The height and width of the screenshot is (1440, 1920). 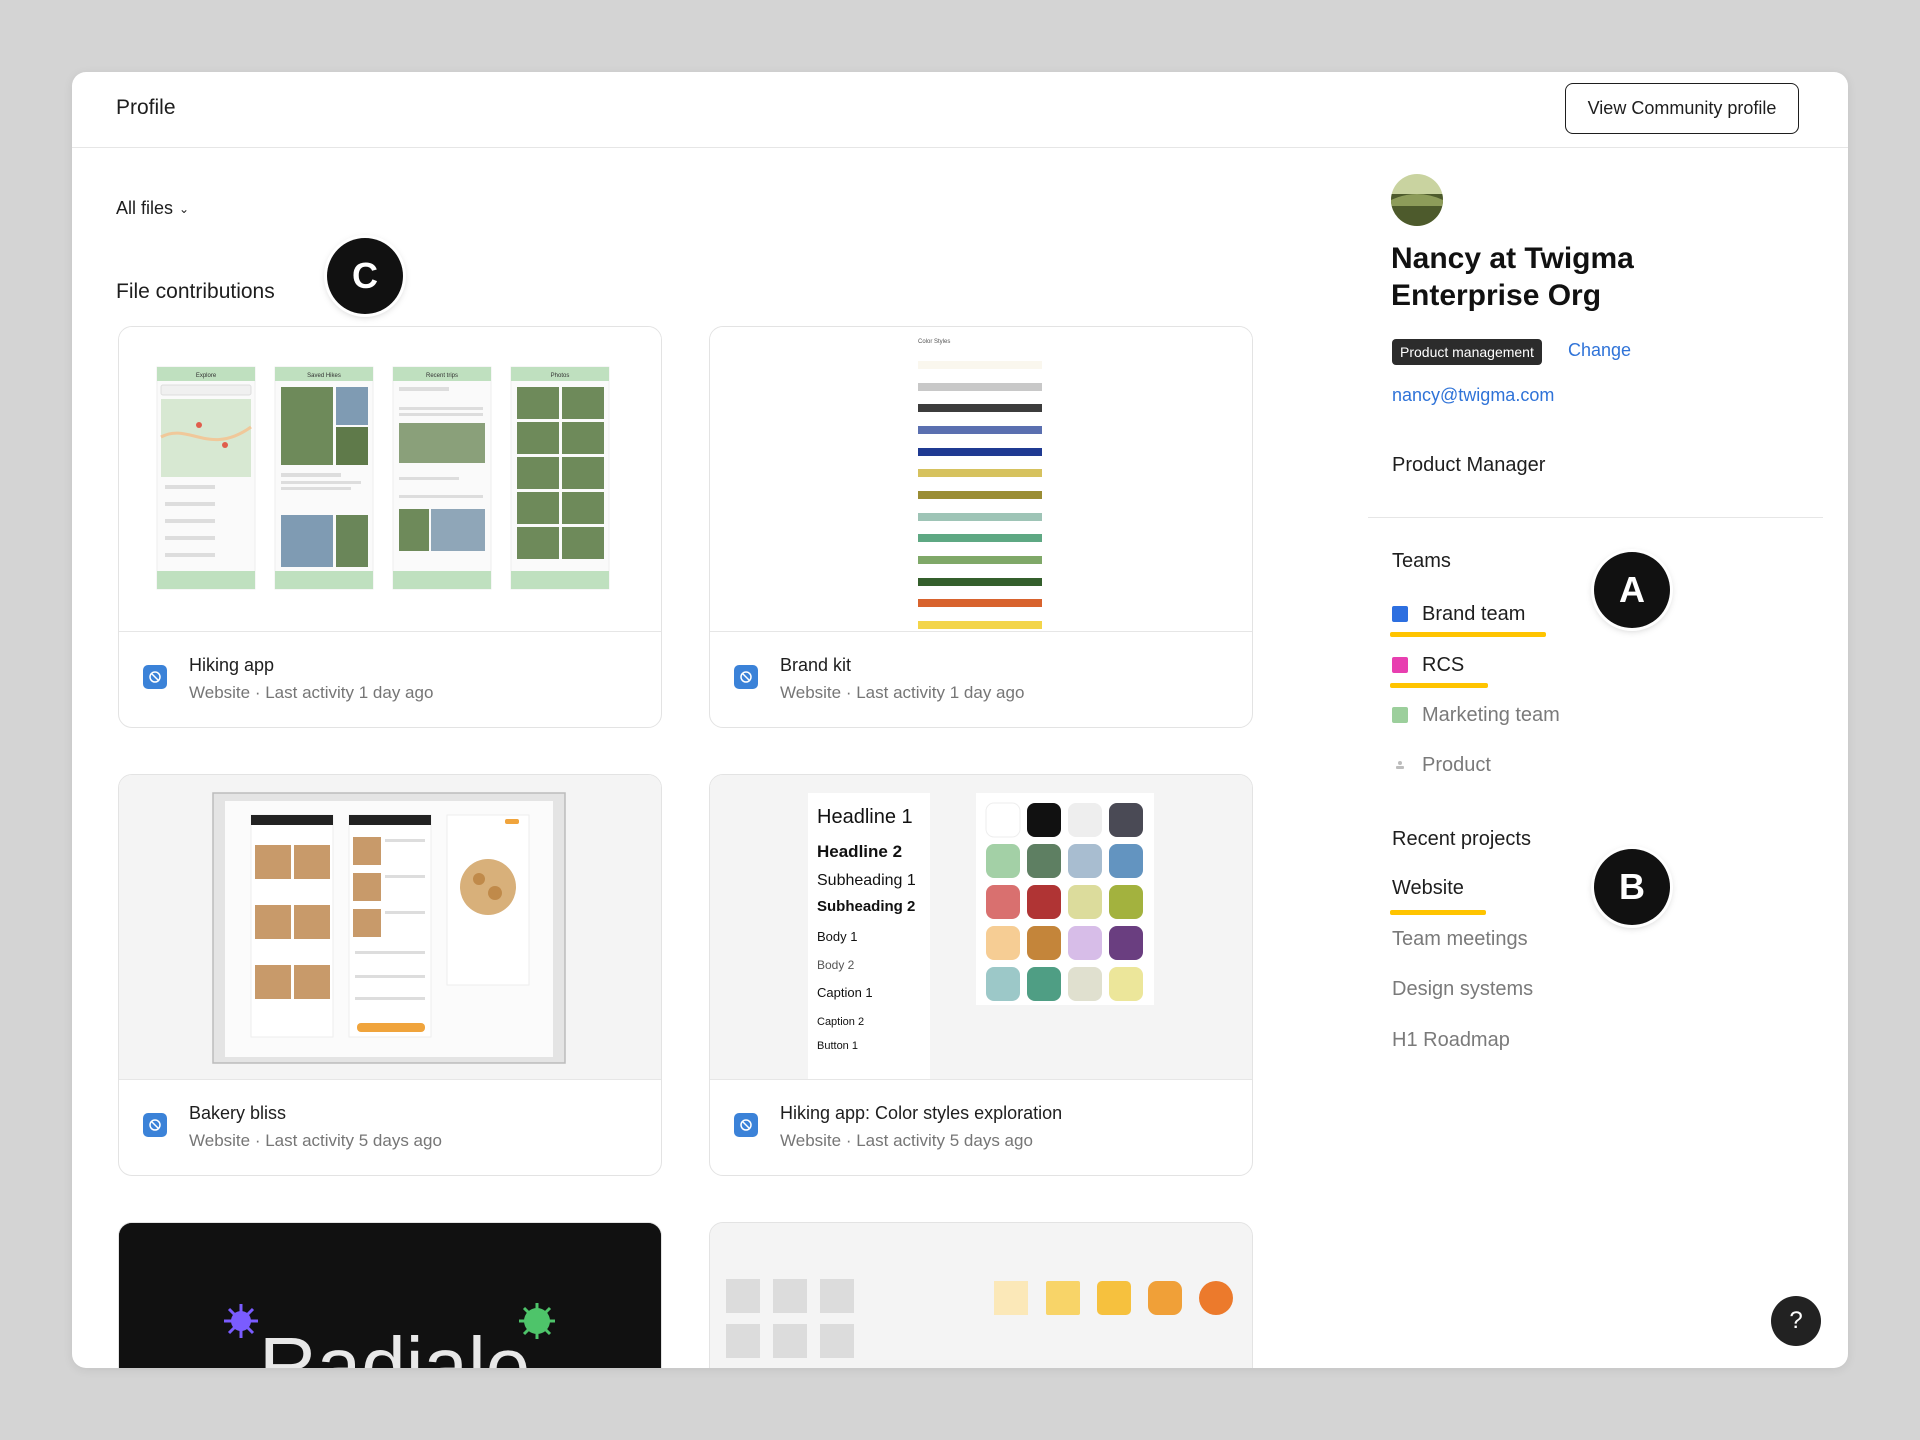 I want to click on type-sample: Subheading 1, so click(x=866, y=880).